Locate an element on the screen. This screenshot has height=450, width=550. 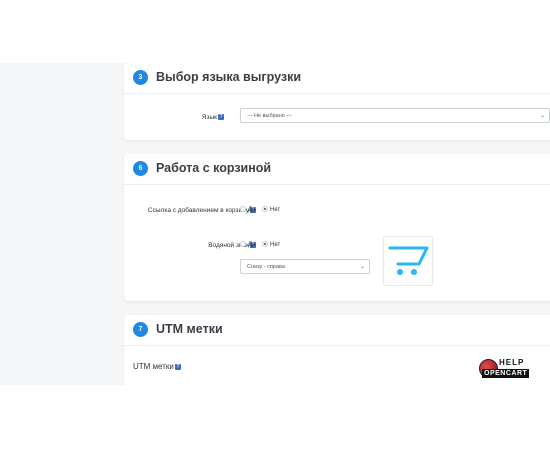
logo-line2: OPENCART is located at coordinates (506, 373).